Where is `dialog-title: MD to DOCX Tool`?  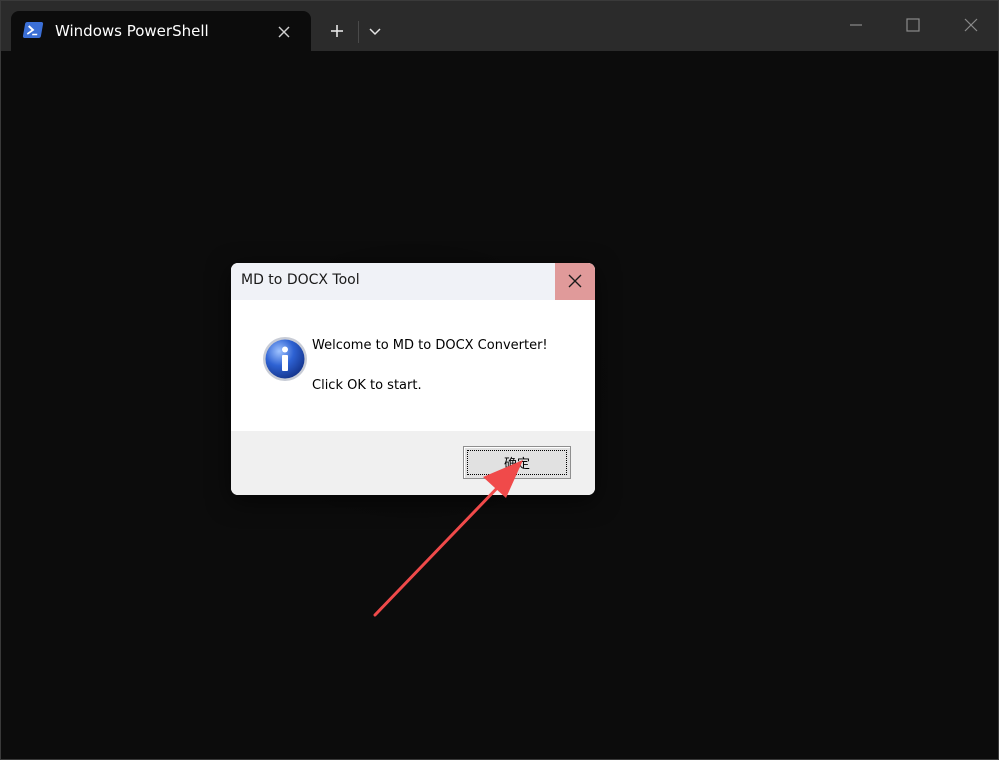
dialog-title: MD to DOCX Tool is located at coordinates (300, 280).